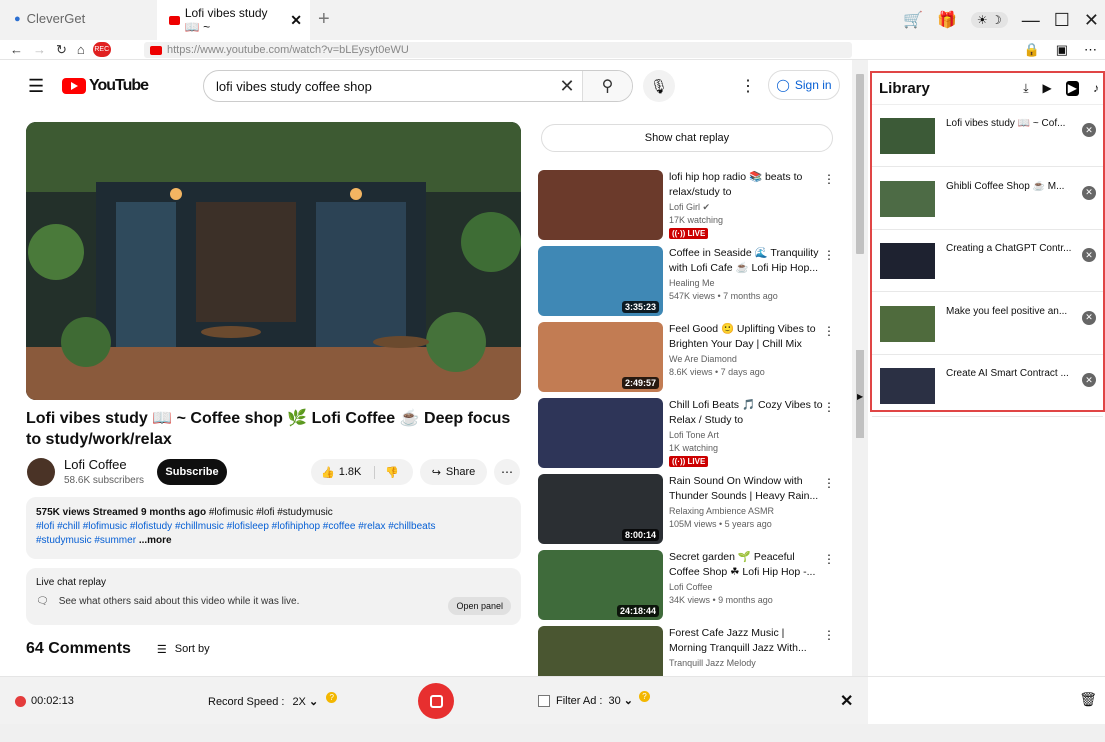 This screenshot has width=1105, height=742. I want to click on recommendation-thumbnail: 8:00:14, so click(600, 509).